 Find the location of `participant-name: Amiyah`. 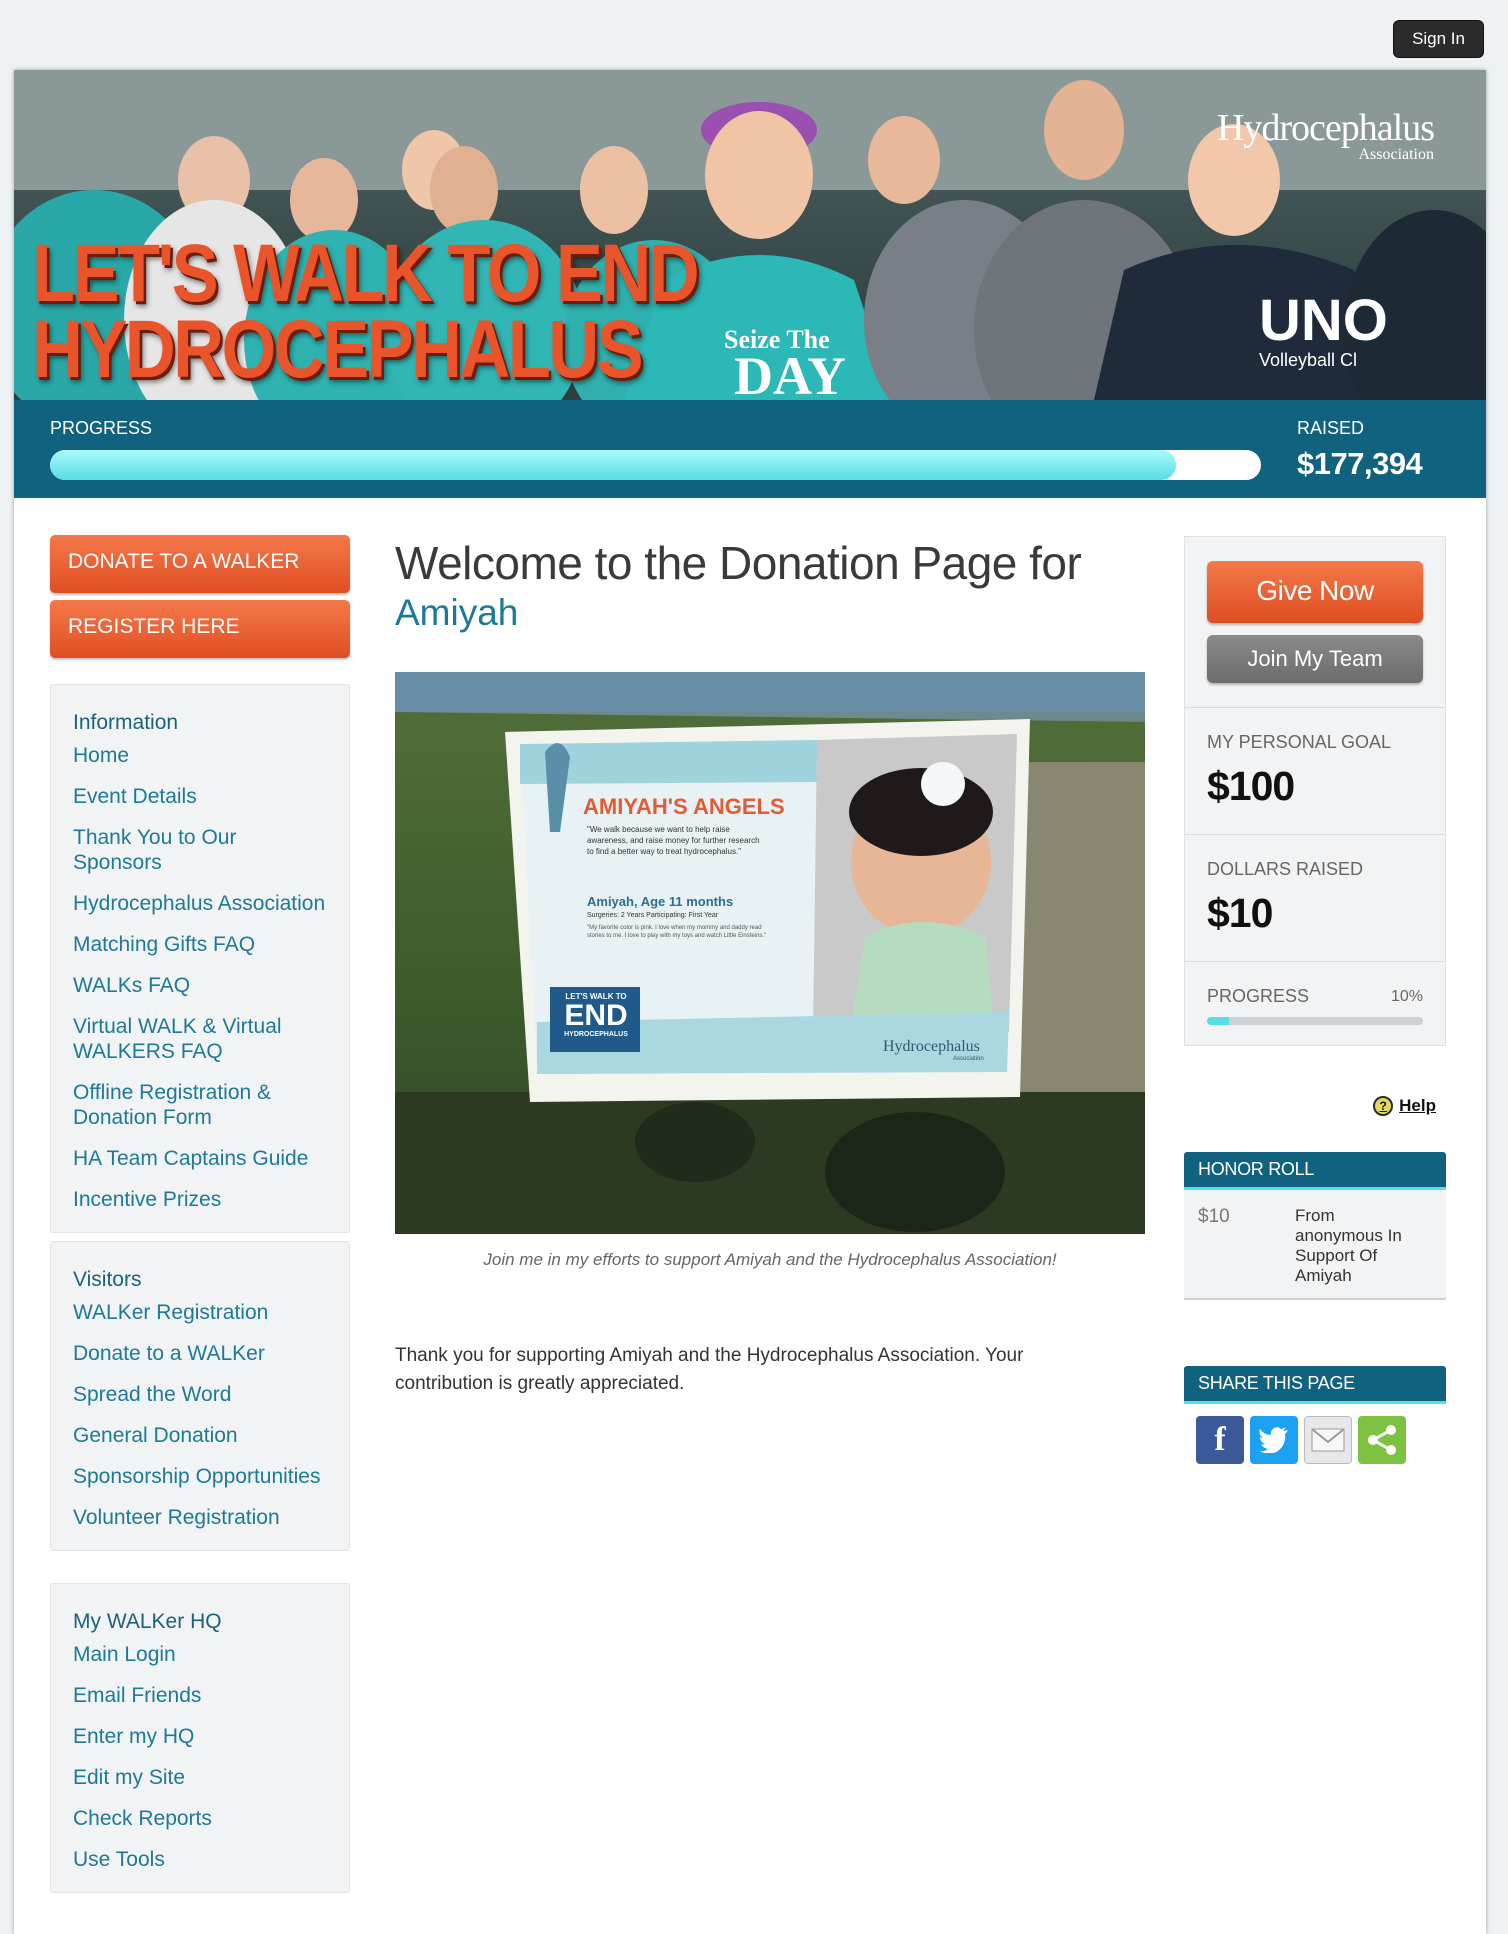

participant-name: Amiyah is located at coordinates (457, 612).